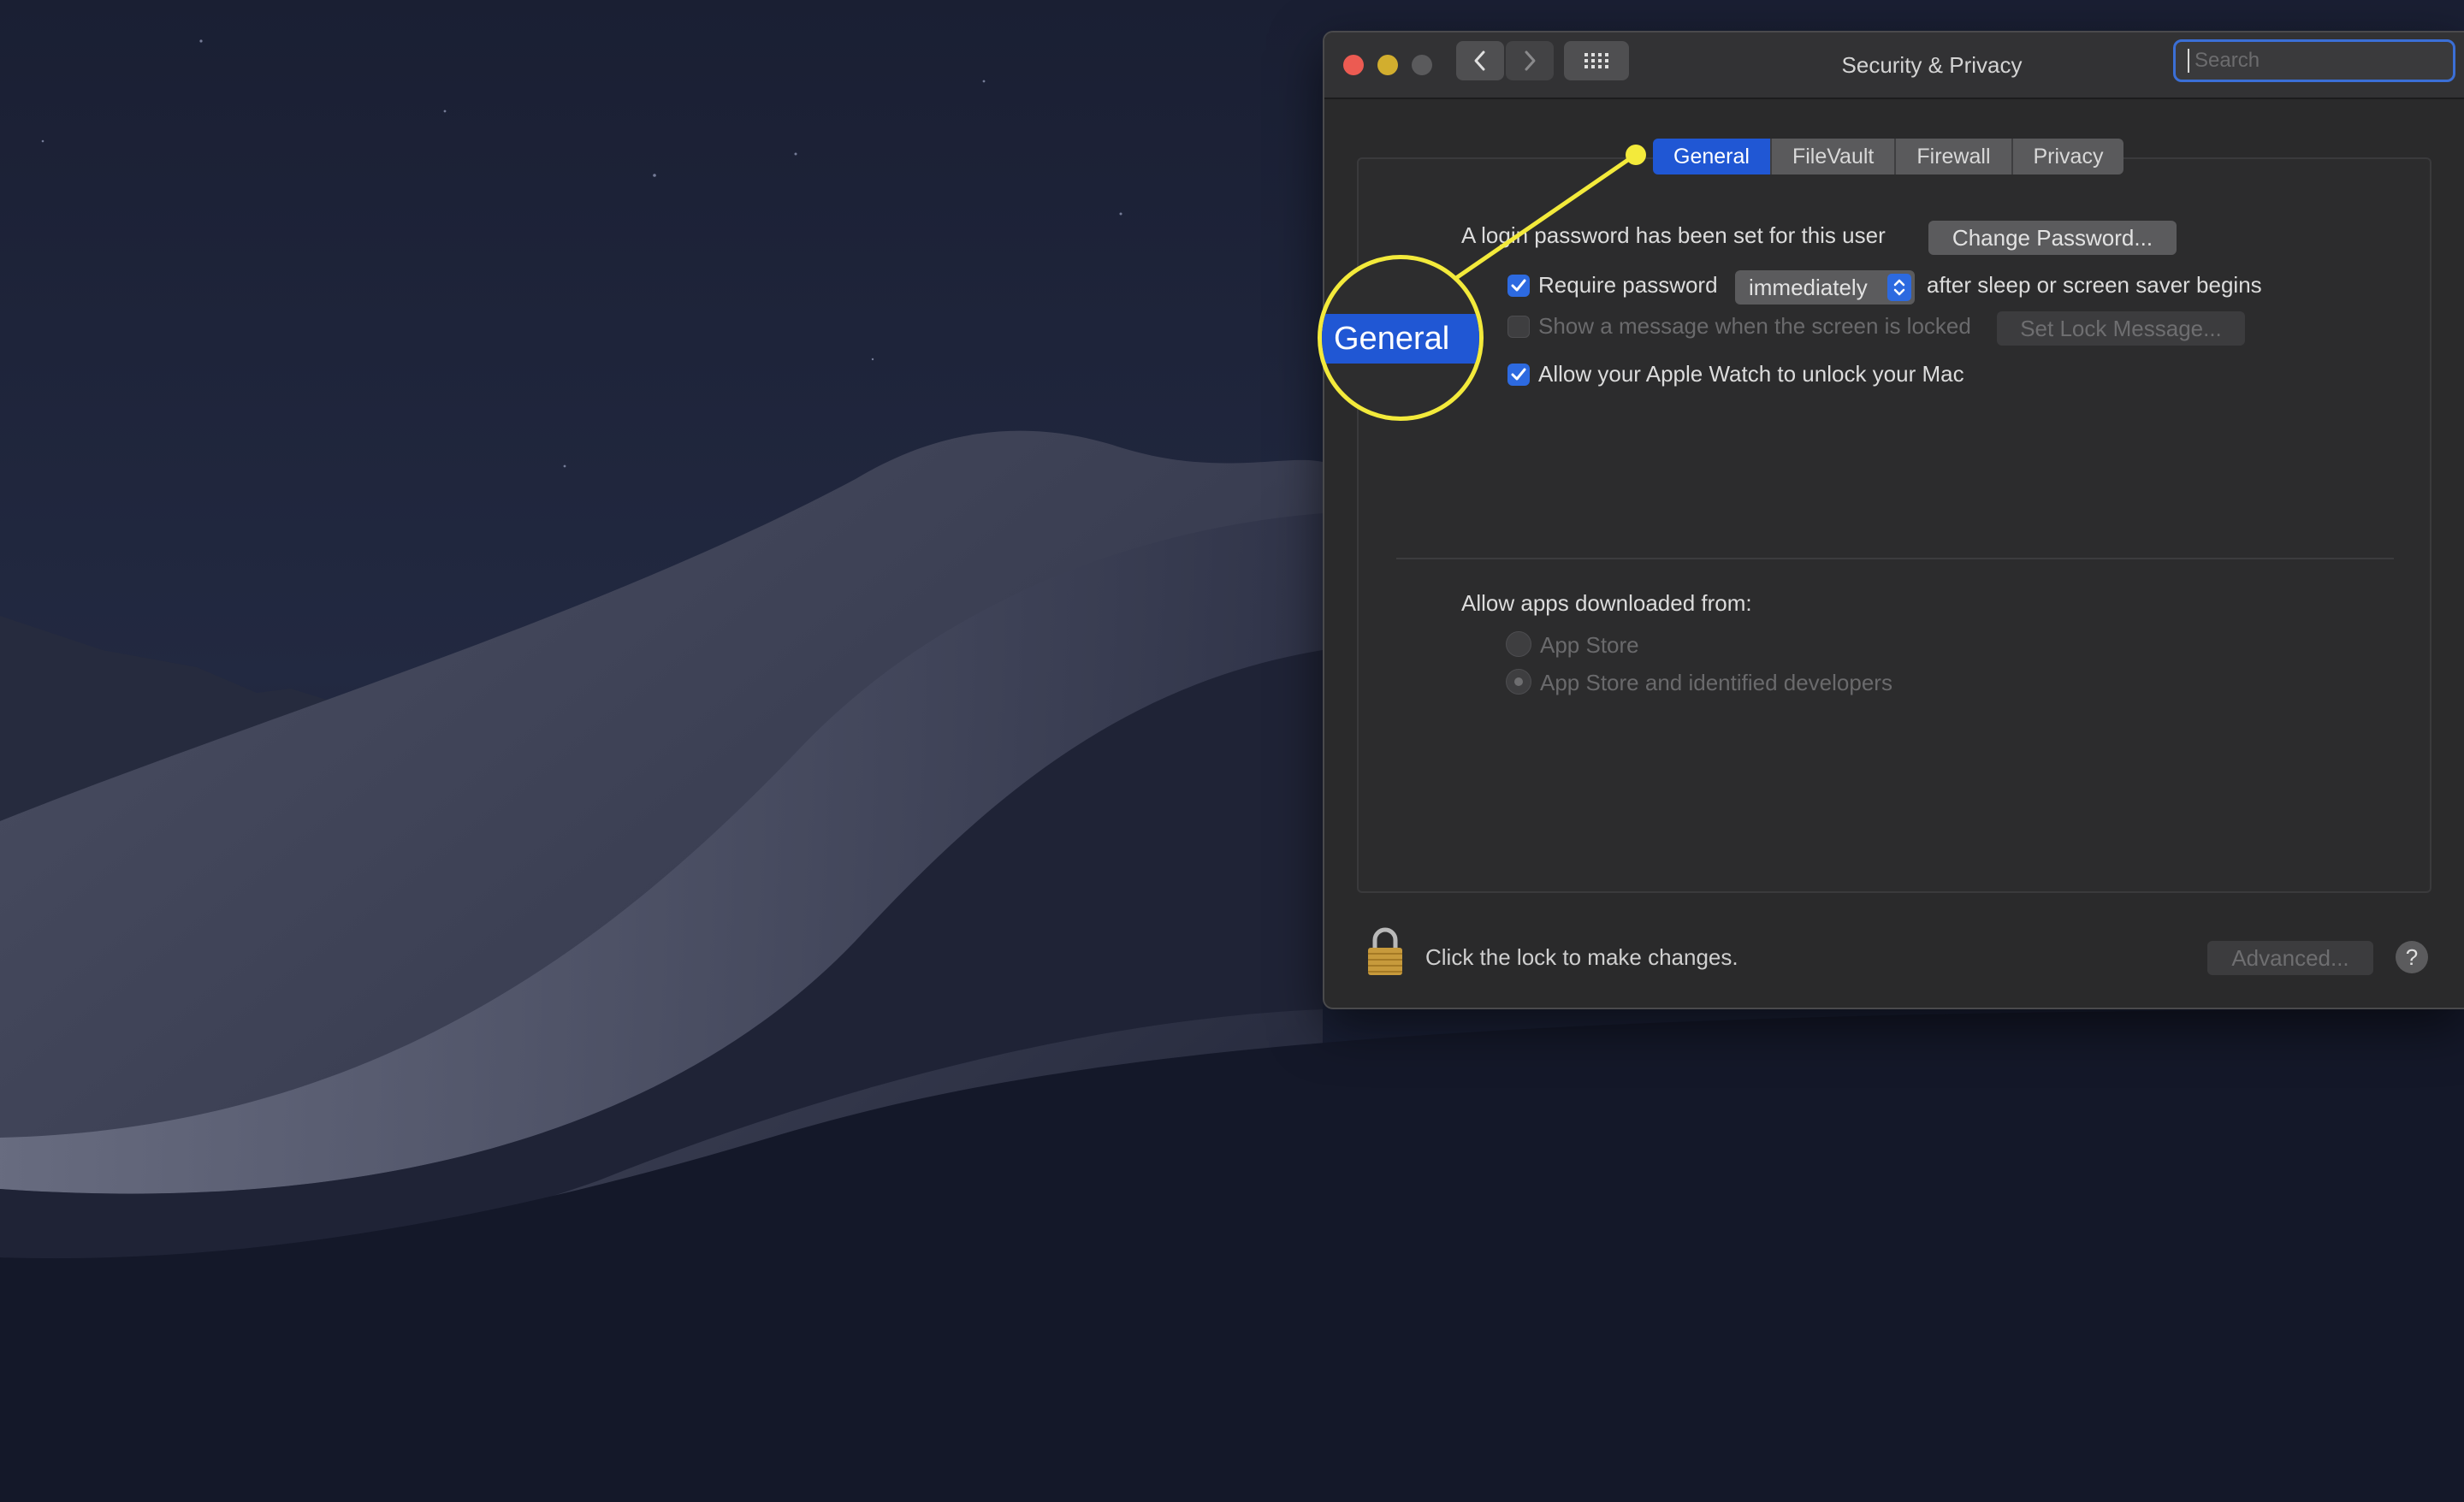  I want to click on section-divider, so click(1895, 558).